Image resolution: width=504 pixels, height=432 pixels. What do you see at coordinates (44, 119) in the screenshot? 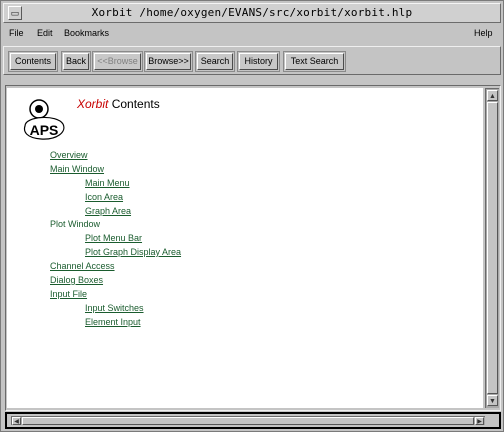
I see `aps-logo-icon: APS` at bounding box center [44, 119].